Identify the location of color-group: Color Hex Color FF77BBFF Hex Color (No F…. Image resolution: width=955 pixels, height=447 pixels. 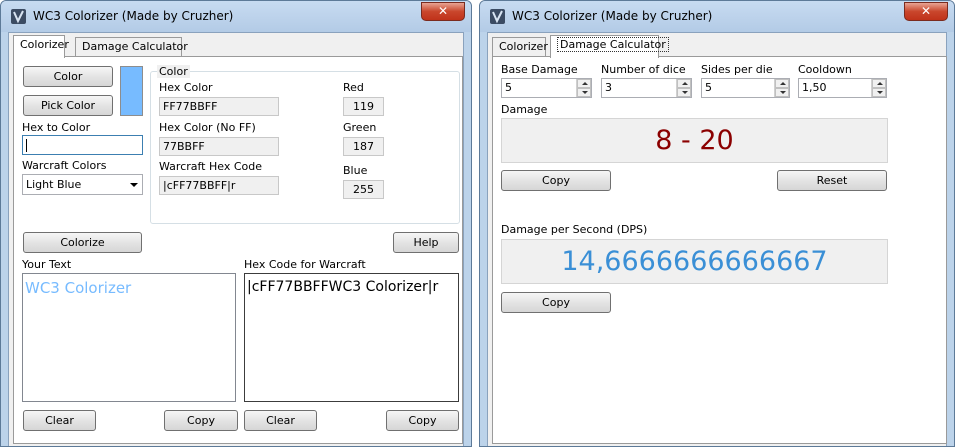
(305, 144).